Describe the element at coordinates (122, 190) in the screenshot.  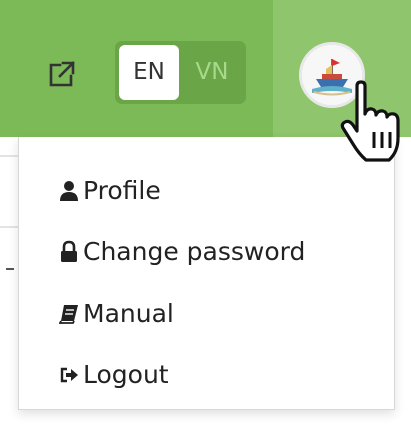
I see `menu-item-label: Profile` at that location.